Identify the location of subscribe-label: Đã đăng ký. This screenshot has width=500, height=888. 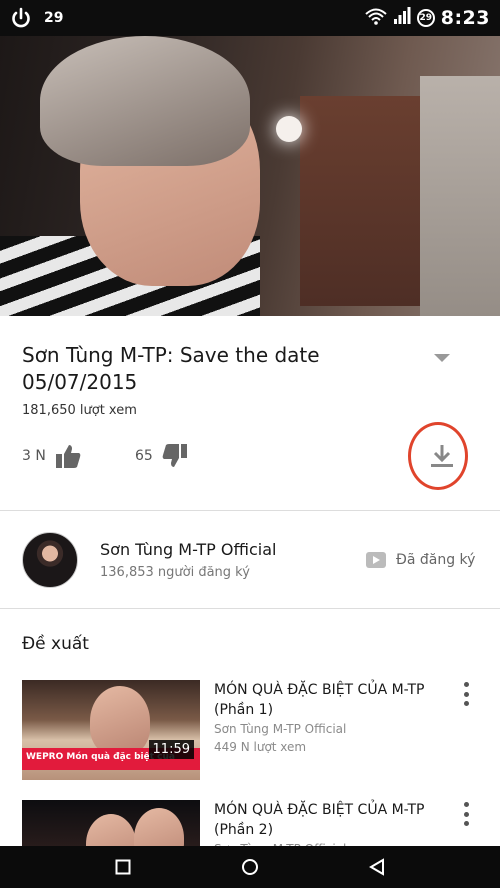
(436, 560).